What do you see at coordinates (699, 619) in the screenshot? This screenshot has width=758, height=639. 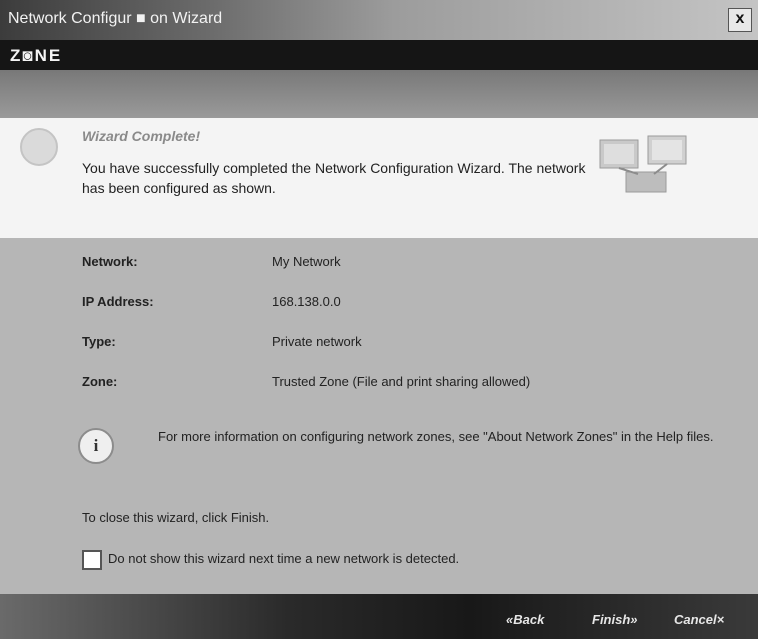 I see `cancel-button: Cancel×` at bounding box center [699, 619].